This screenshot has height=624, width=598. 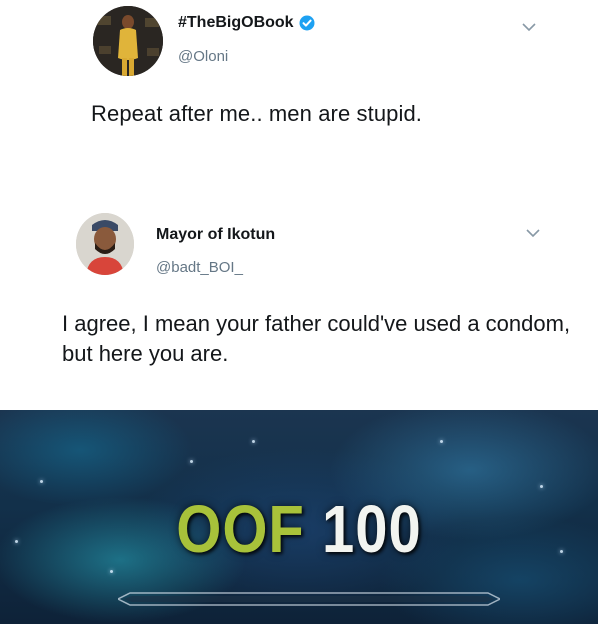 I want to click on display-name: #TheBigOBook, so click(x=246, y=23).